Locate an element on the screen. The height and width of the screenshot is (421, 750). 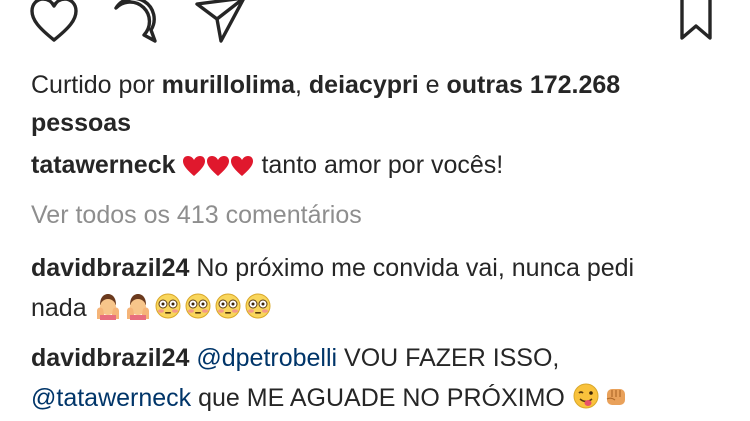
share-icon is located at coordinates (221, 22).